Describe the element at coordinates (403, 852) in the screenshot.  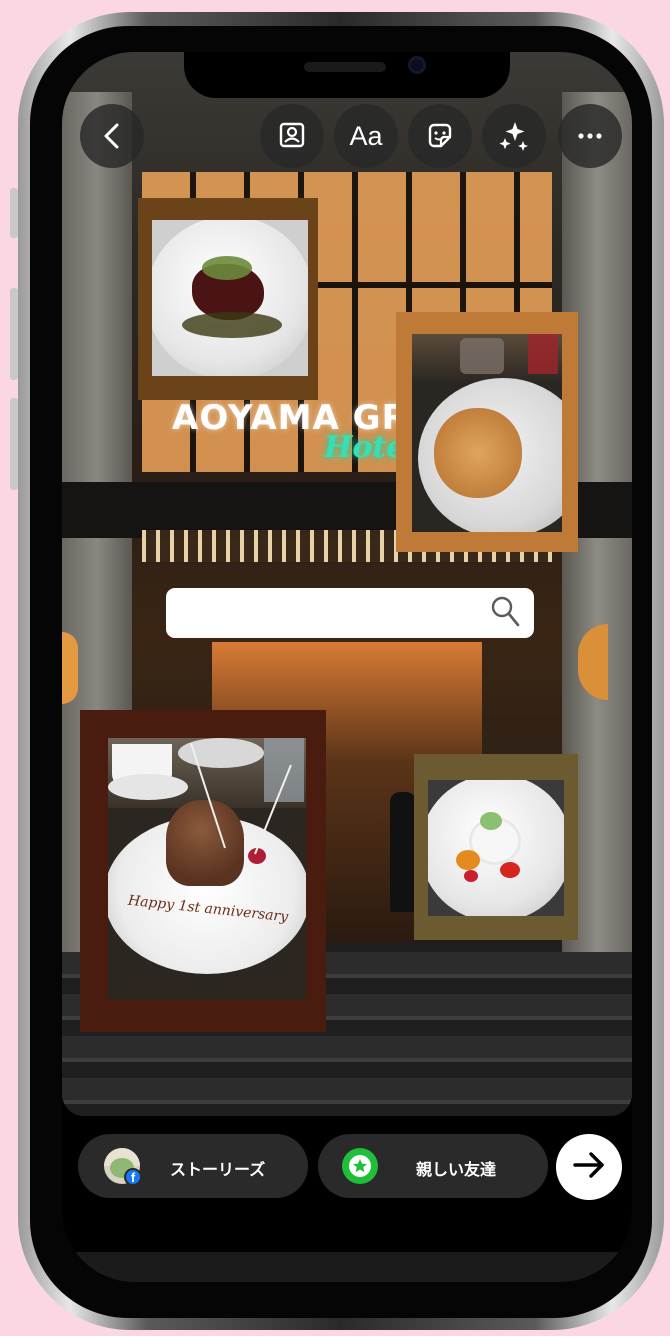
I see `doorman` at that location.